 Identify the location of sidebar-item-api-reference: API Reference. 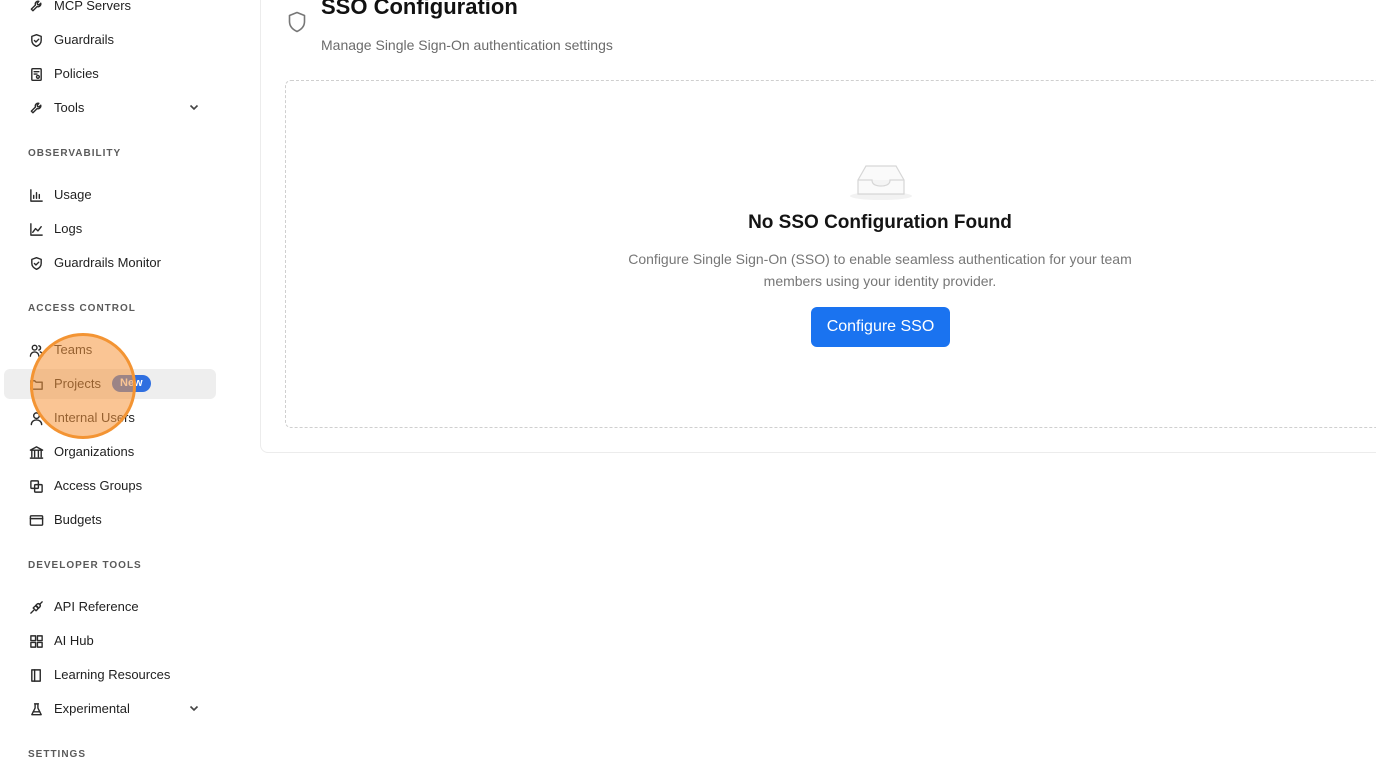
(110, 607).